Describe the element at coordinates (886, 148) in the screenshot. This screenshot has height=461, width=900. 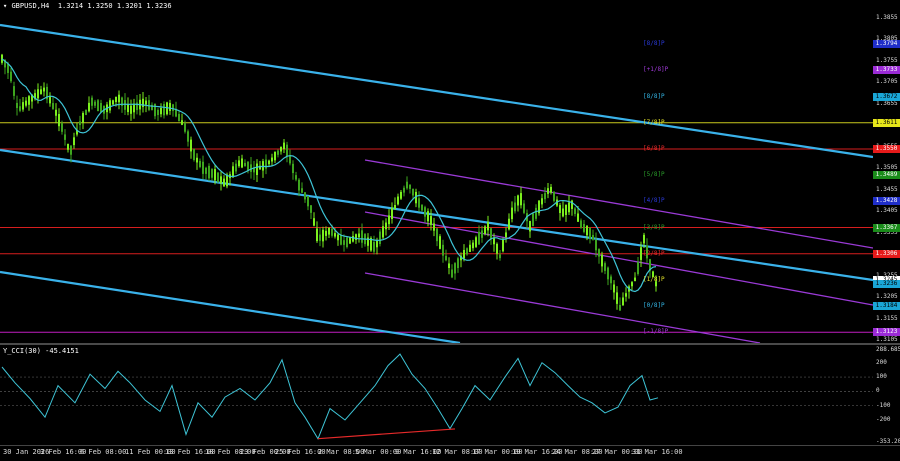
I see `price-level-tag: 1.3550` at that location.